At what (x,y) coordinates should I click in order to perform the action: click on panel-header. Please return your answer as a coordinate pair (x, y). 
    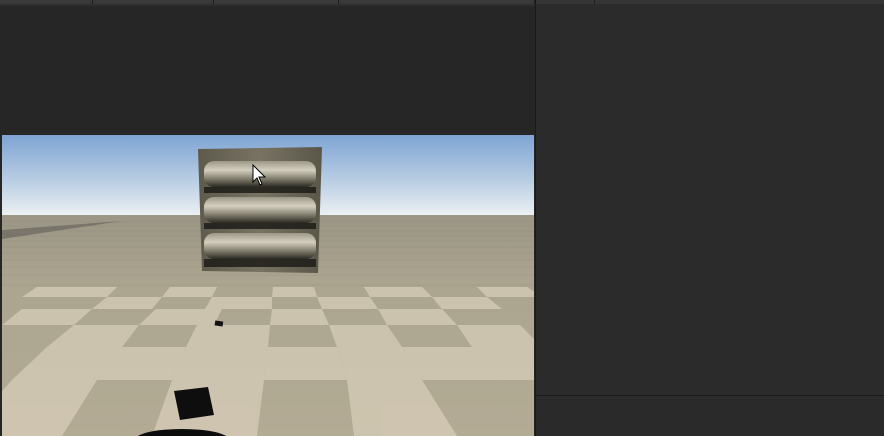
    Looking at the image, I should click on (710, 2).